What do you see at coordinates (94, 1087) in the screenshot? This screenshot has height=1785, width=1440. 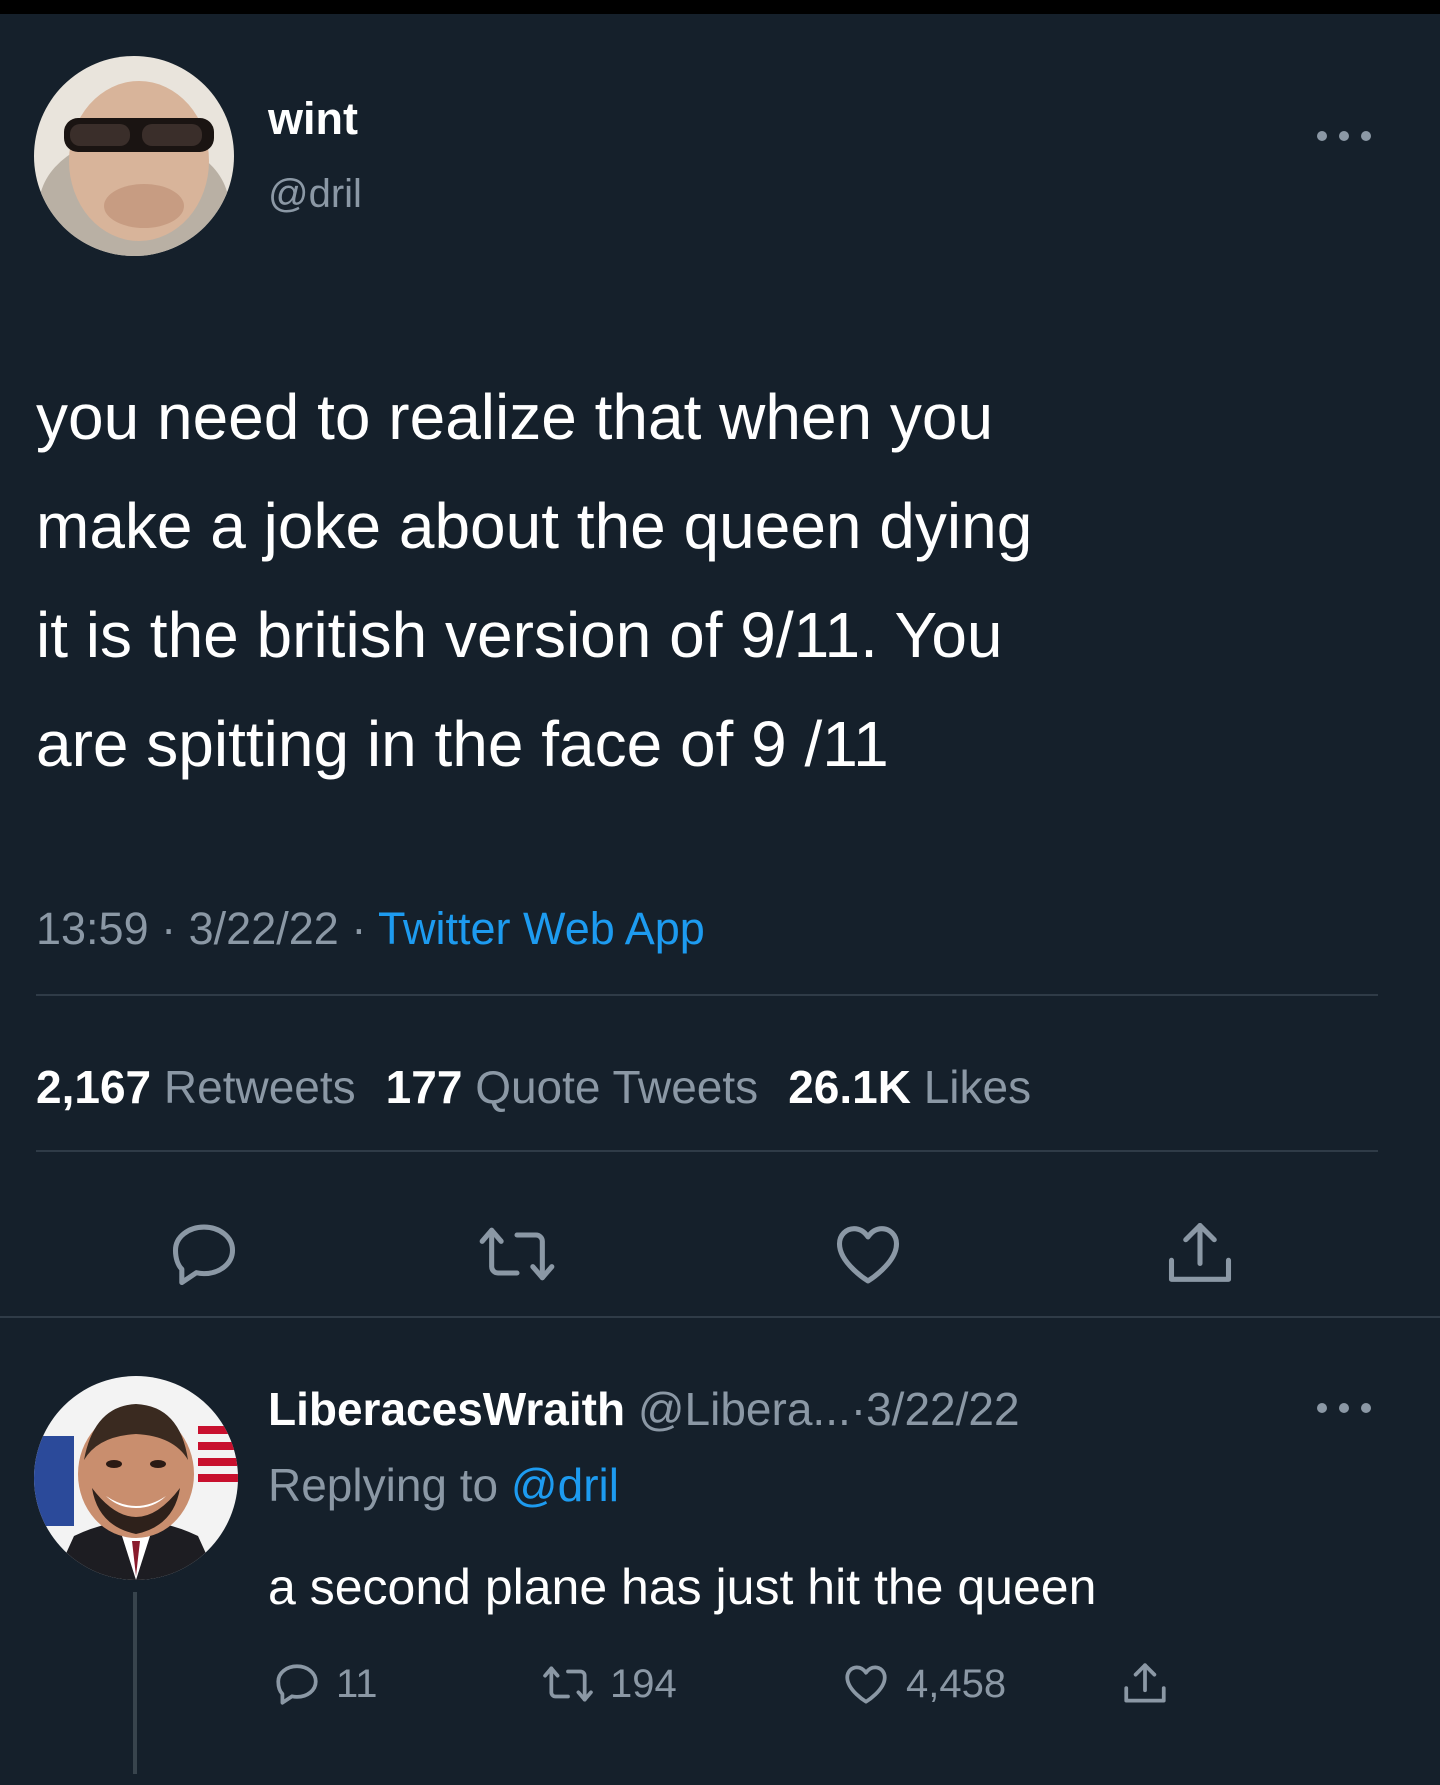 I see `retweets-count: 2,167` at bounding box center [94, 1087].